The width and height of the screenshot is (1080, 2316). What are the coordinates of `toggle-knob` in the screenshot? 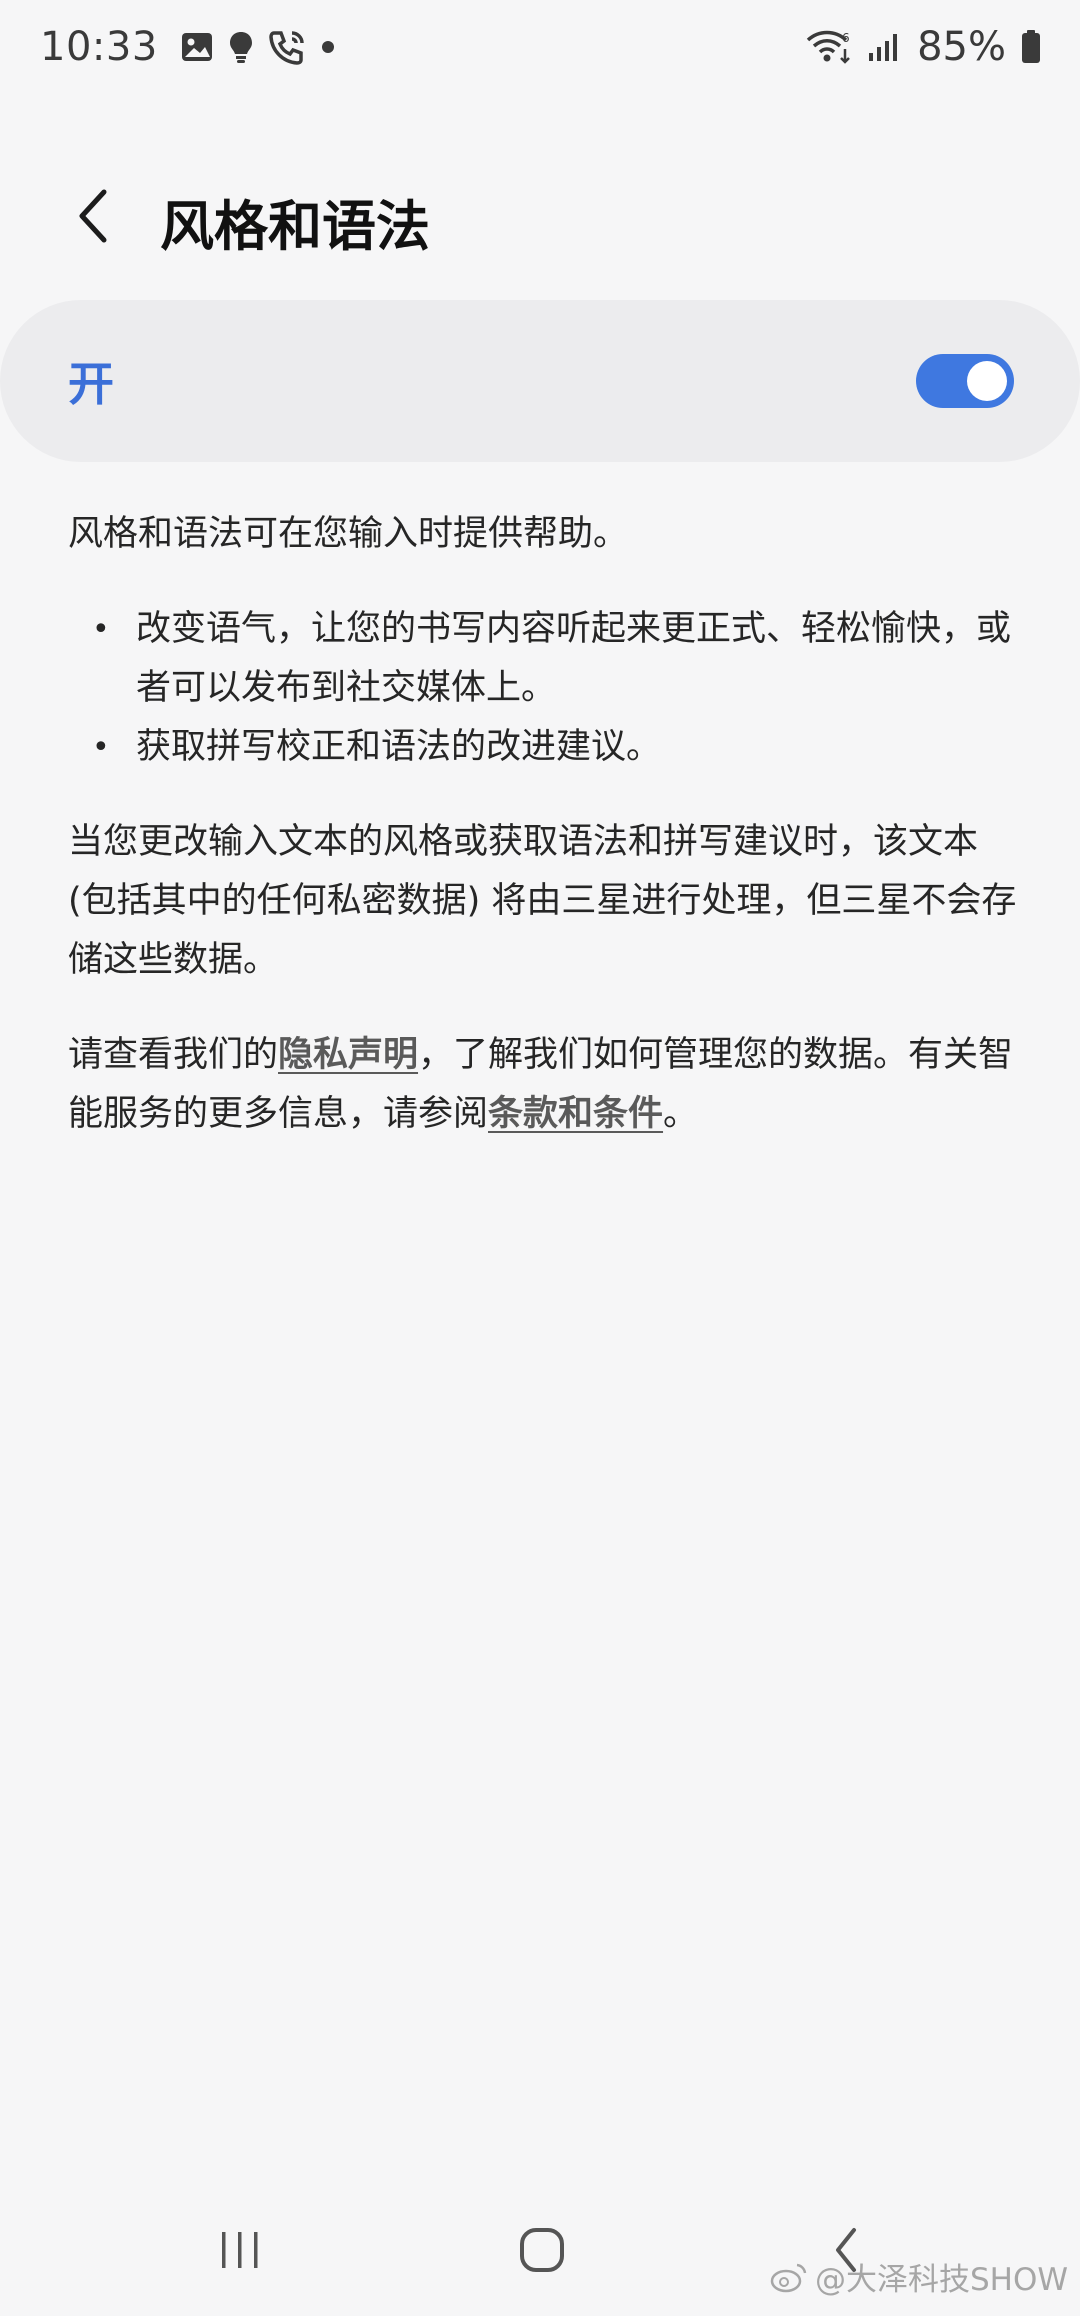 It's located at (987, 381).